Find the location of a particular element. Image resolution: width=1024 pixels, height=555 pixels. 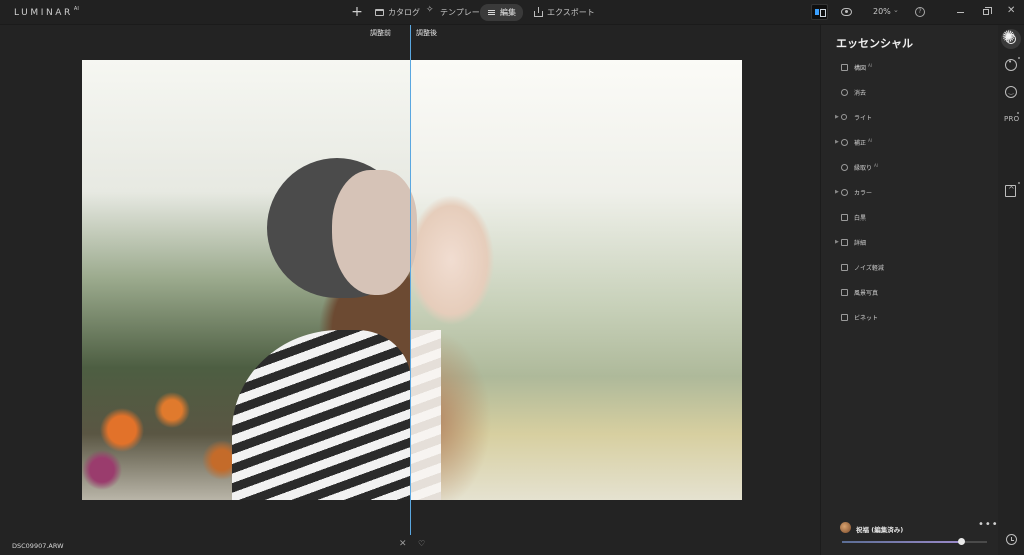

file-name: DSC09907.ARW is located at coordinates (38, 546).